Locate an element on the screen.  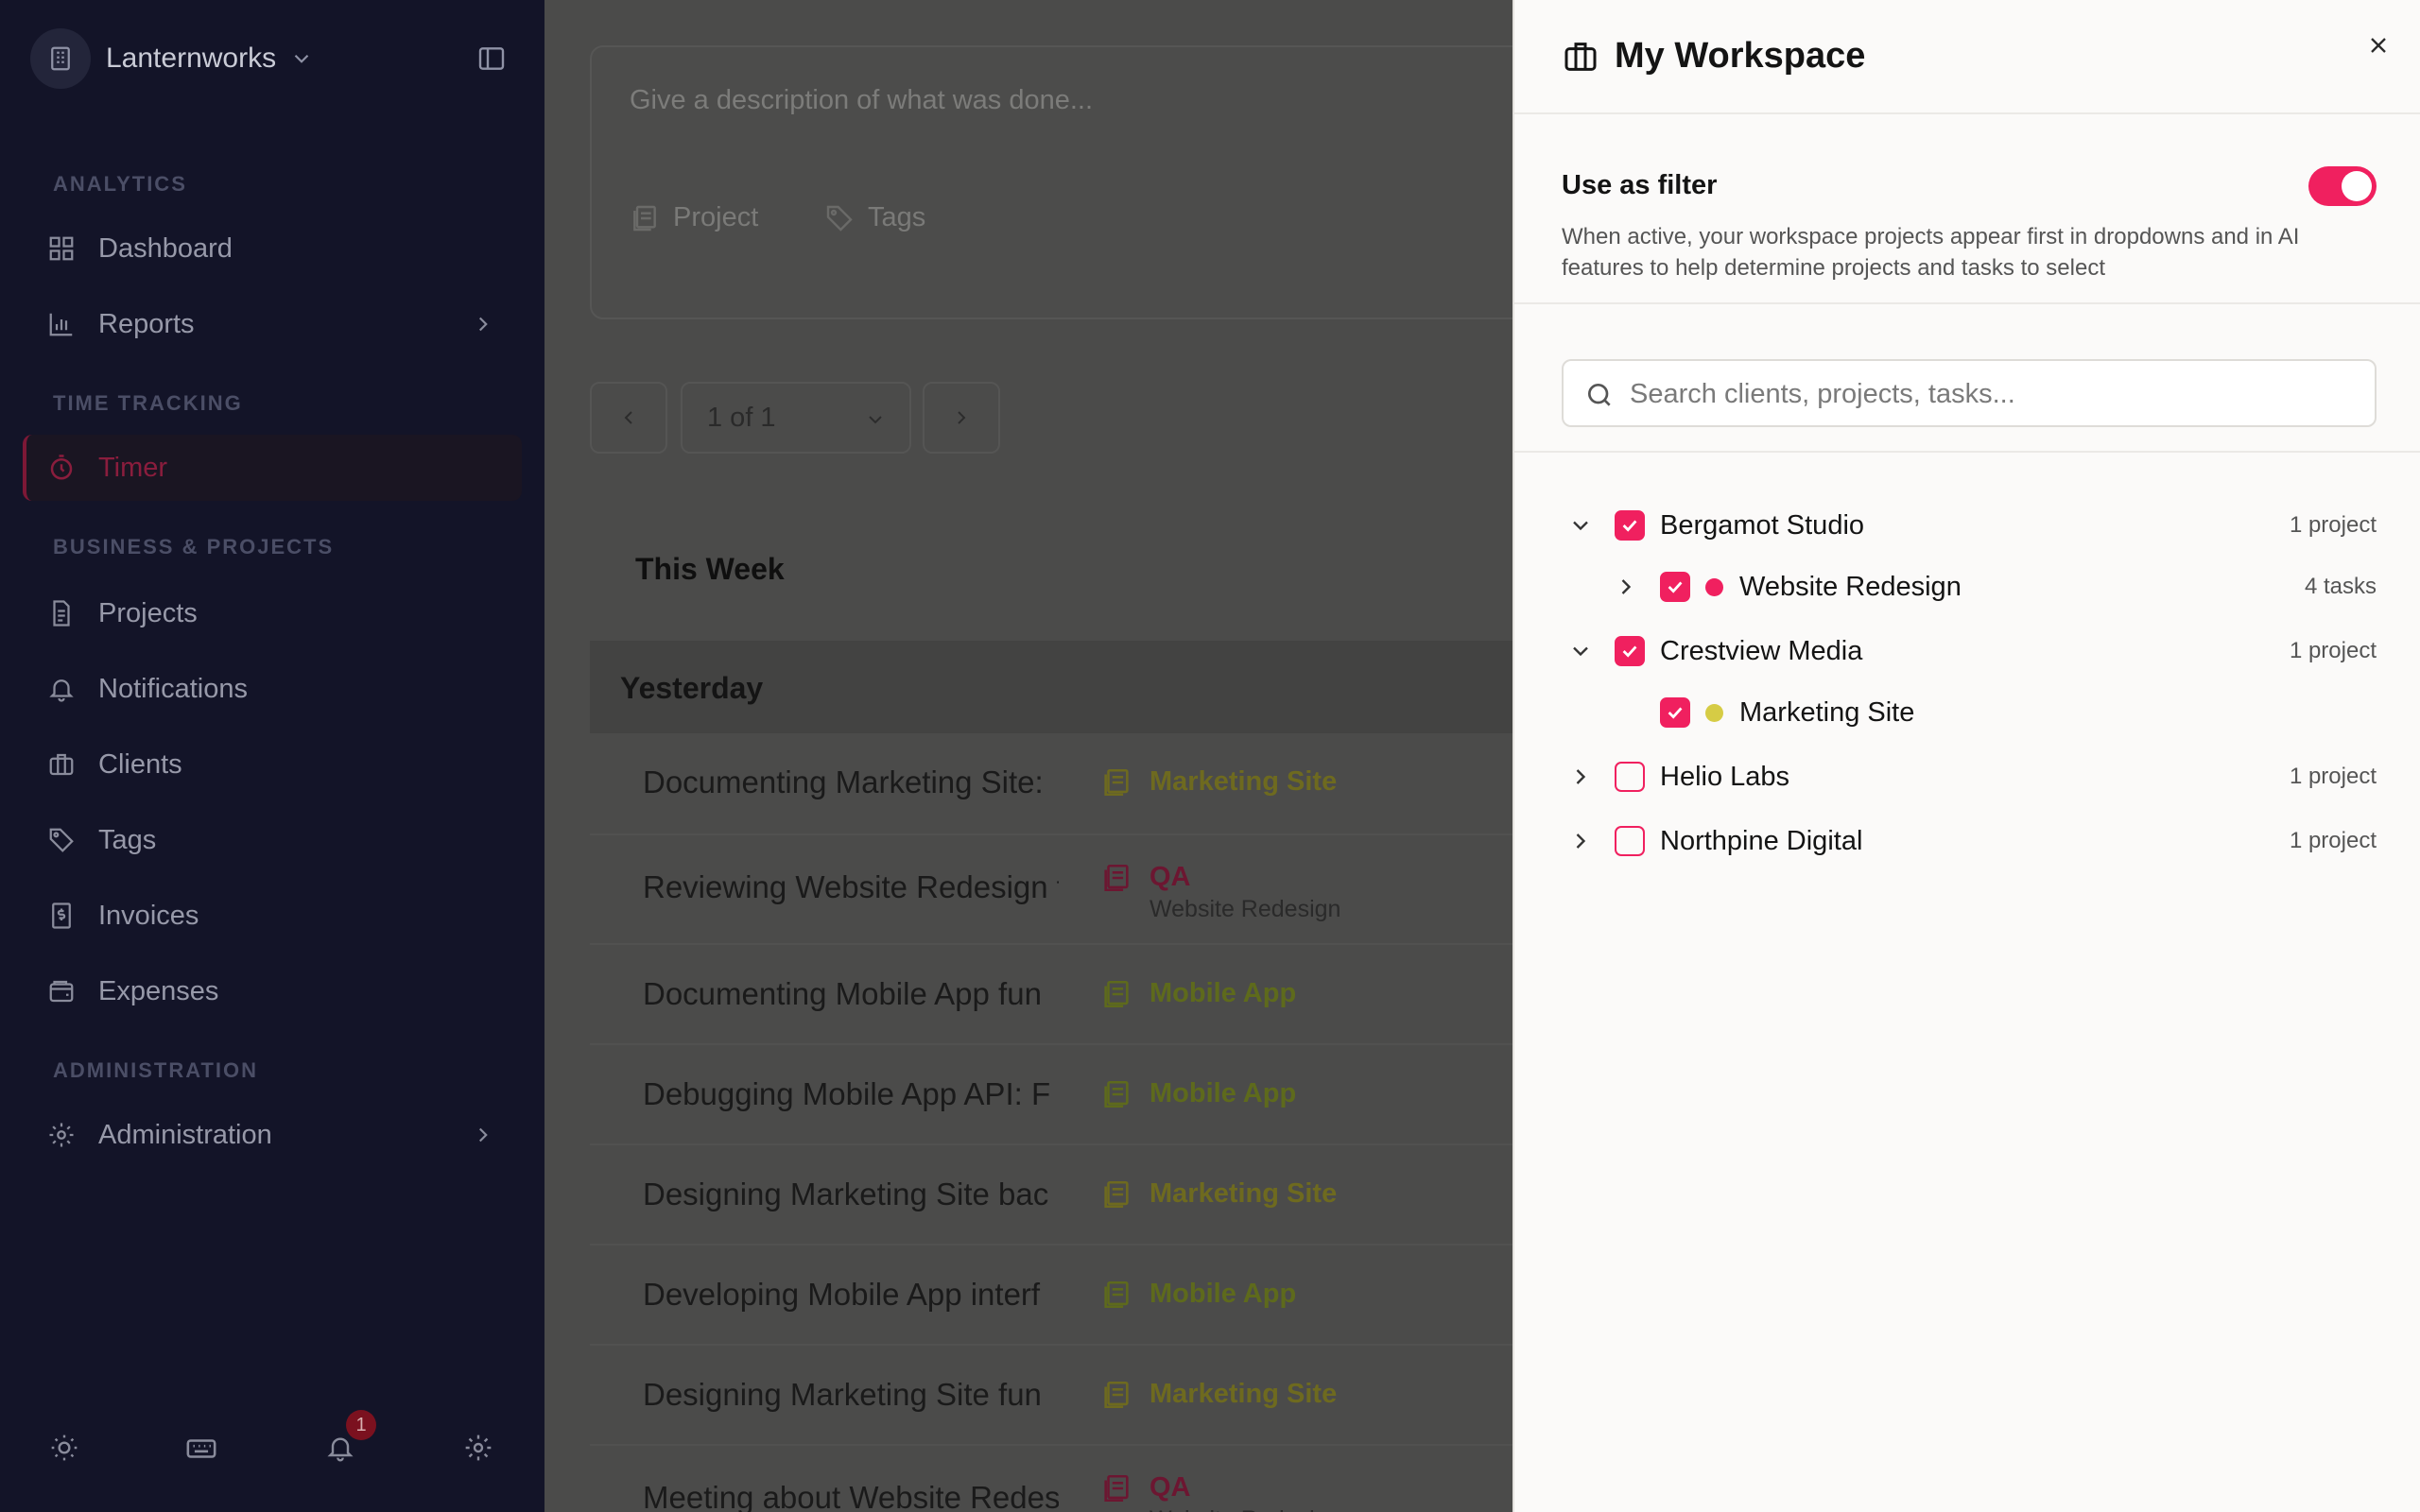
sidebar-item-label: Administration is located at coordinates (185, 1134).